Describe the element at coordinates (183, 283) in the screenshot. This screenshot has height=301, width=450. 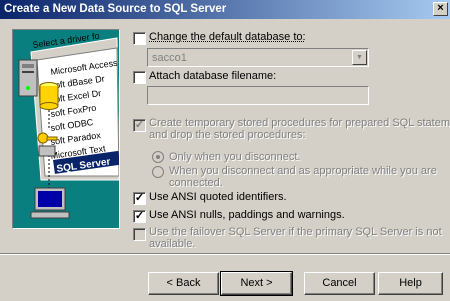
I see `back-button: < Back` at that location.